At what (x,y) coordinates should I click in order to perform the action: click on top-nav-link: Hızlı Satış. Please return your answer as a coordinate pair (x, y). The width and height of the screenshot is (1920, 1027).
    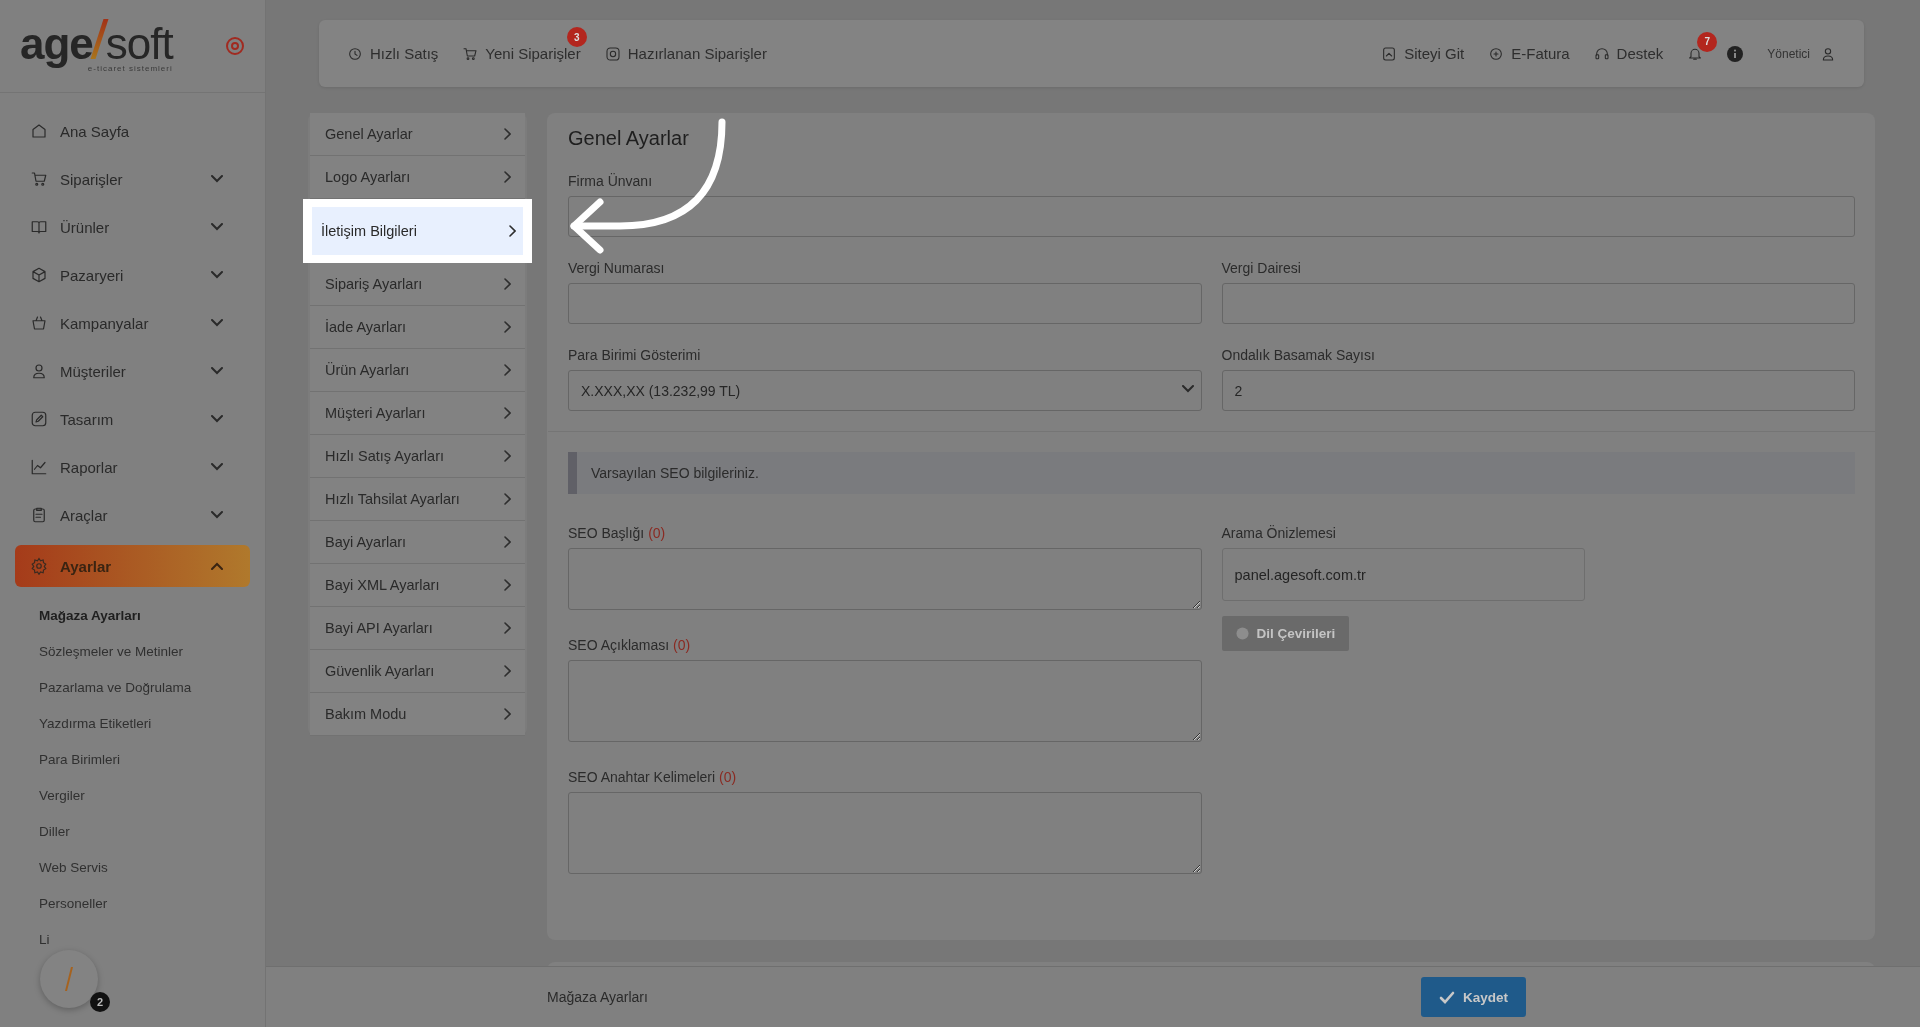
    Looking at the image, I should click on (393, 53).